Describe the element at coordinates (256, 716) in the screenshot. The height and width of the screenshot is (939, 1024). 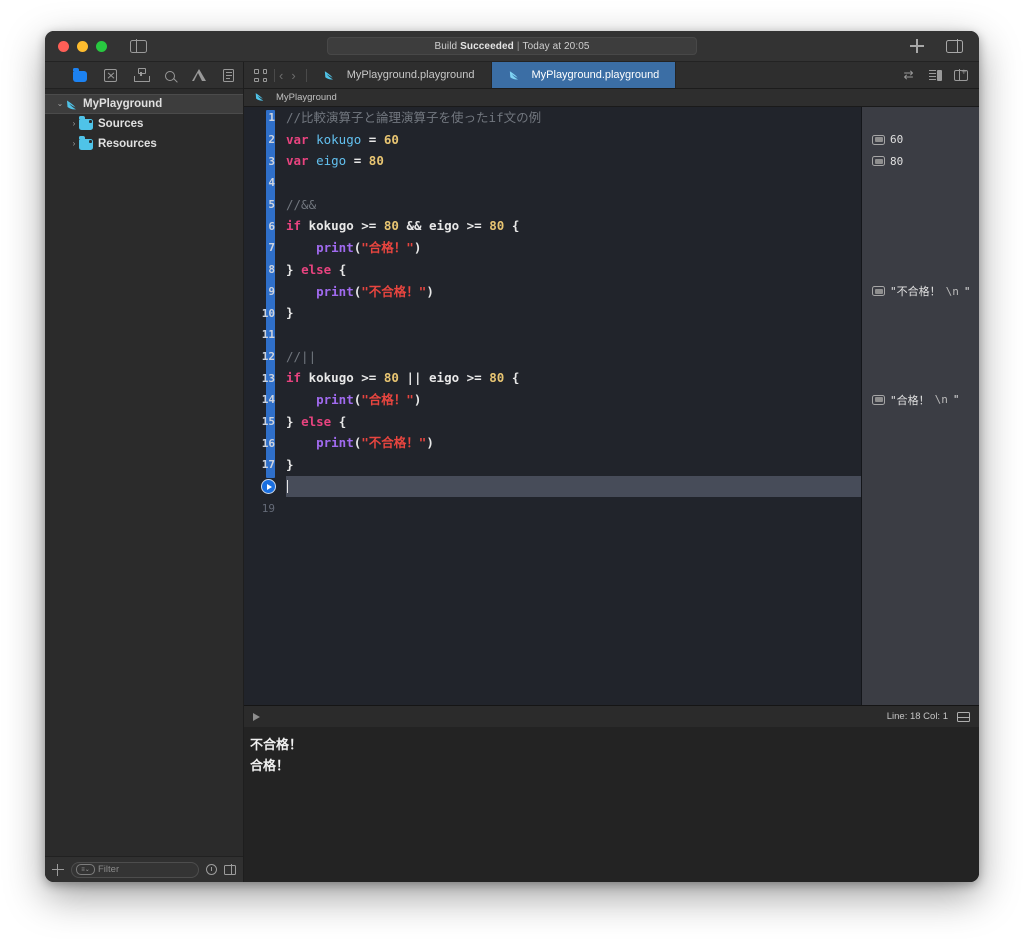
I see `execute-icon` at that location.